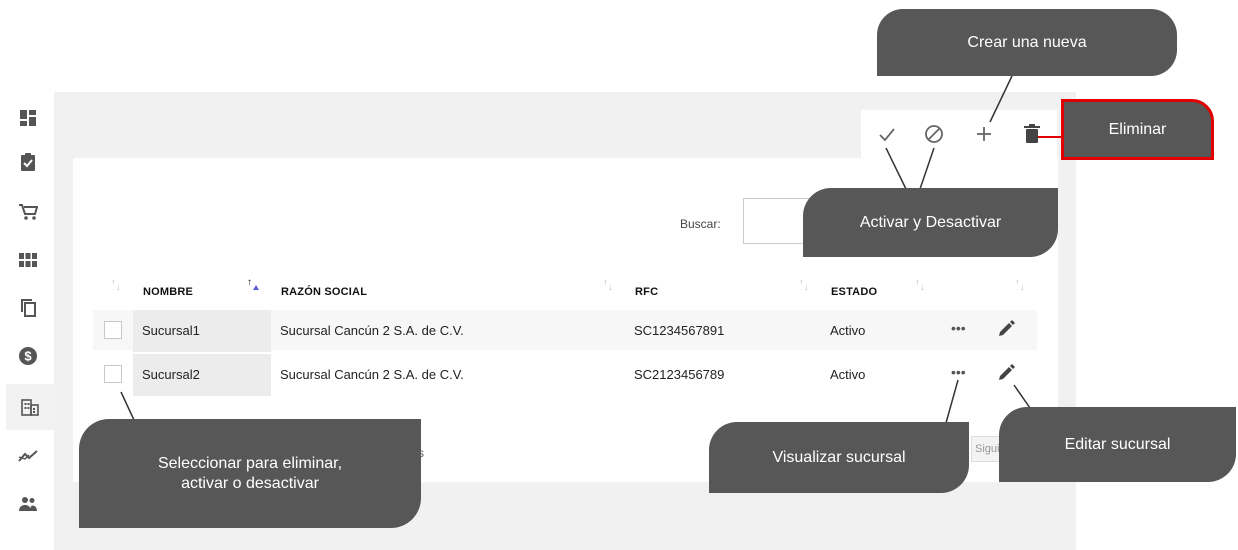 This screenshot has height=550, width=1238. I want to click on callout-editar: Editar sucursal, so click(1117, 444).